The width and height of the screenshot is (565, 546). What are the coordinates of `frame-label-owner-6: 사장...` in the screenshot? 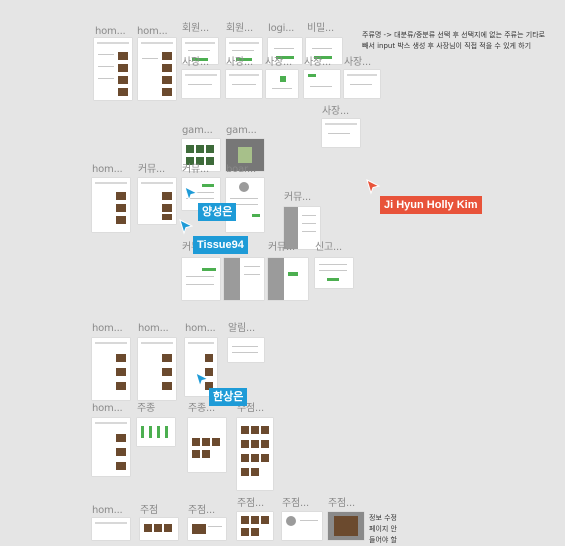 It's located at (335, 112).